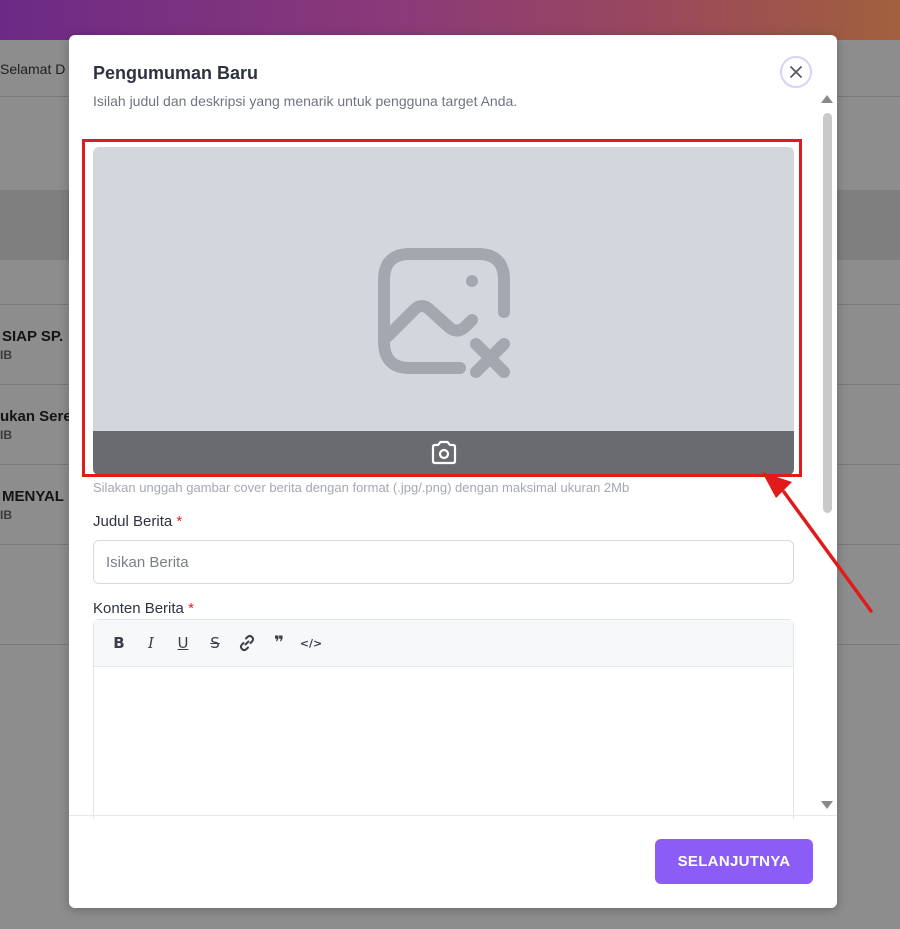 This screenshot has height=929, width=900. Describe the element at coordinates (119, 643) in the screenshot. I see `bold-button: B` at that location.